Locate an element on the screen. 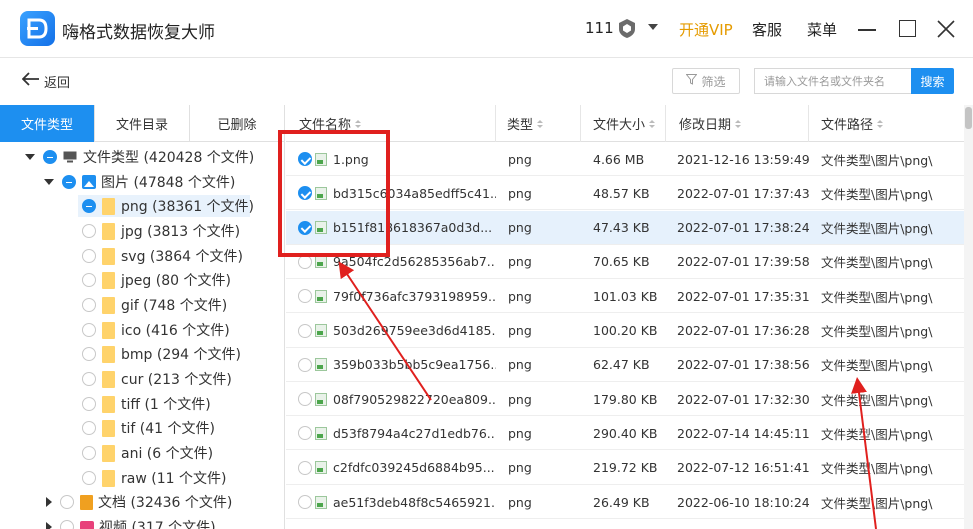 The width and height of the screenshot is (973, 529). vip-link: 开通VIP is located at coordinates (706, 29).